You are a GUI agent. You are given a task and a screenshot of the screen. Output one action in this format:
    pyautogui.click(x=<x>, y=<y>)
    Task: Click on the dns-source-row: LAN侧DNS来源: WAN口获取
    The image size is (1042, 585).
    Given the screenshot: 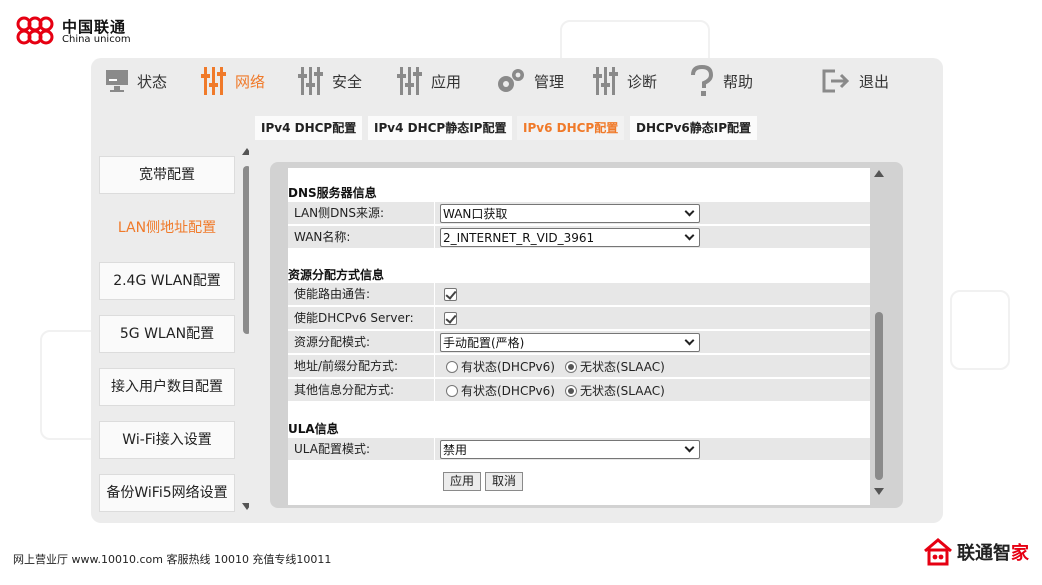 What is the action you would take?
    pyautogui.click(x=579, y=213)
    